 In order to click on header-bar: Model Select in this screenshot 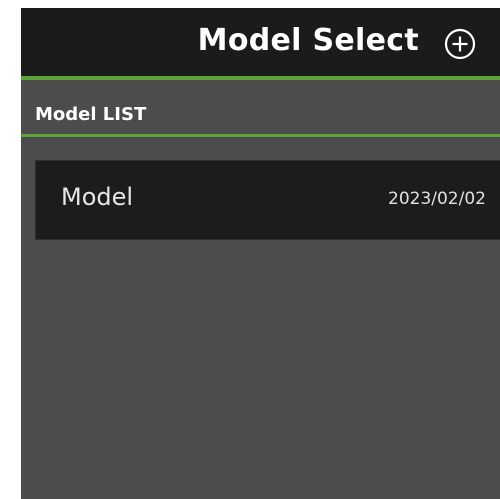, I will do `click(260, 42)`.